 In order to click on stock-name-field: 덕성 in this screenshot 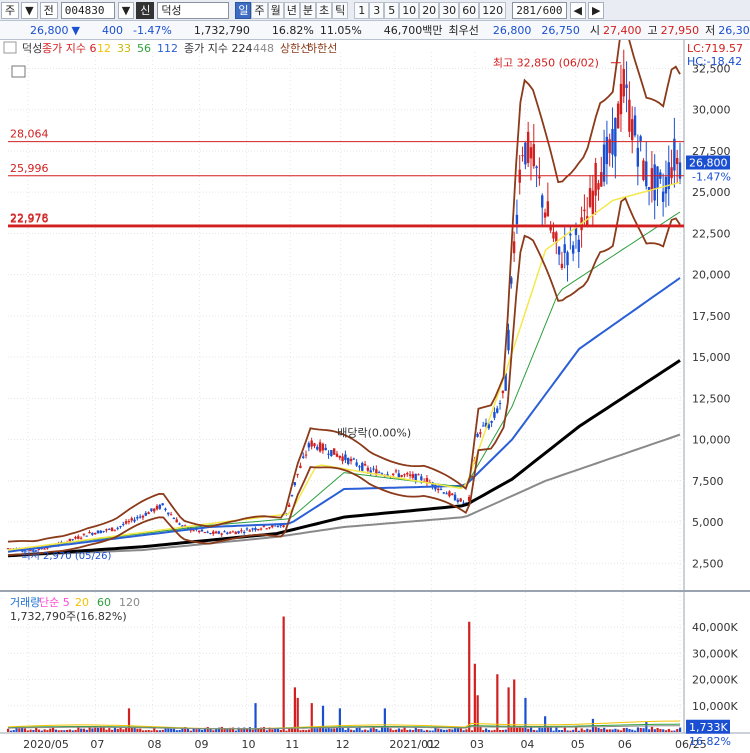, I will do `click(193, 10)`.